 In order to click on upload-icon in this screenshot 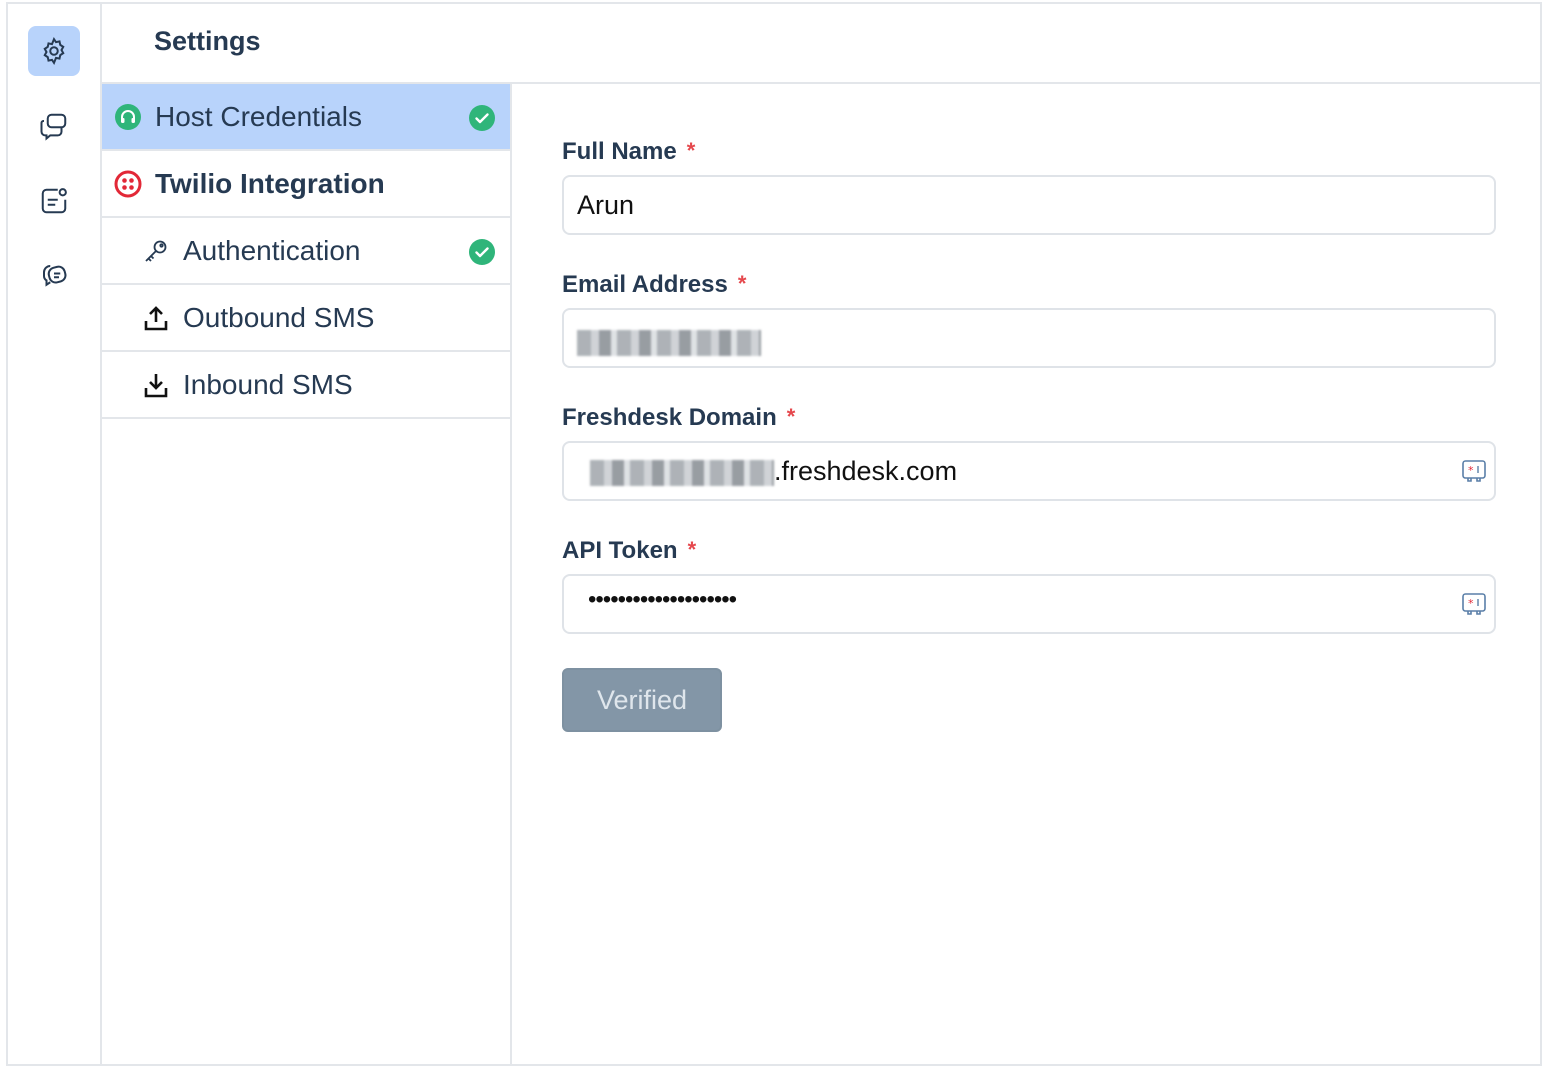, I will do `click(156, 318)`.